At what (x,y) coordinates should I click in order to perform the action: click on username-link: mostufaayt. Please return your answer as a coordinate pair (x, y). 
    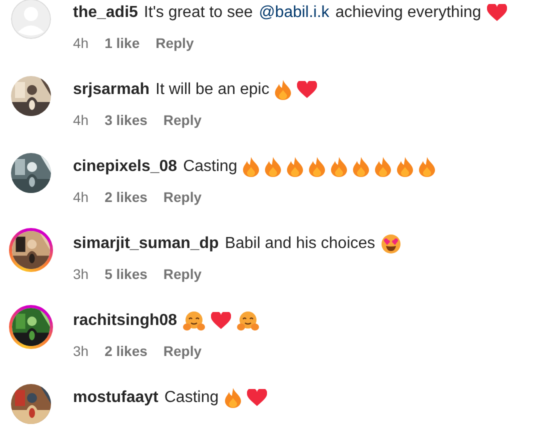
    Looking at the image, I should click on (115, 398).